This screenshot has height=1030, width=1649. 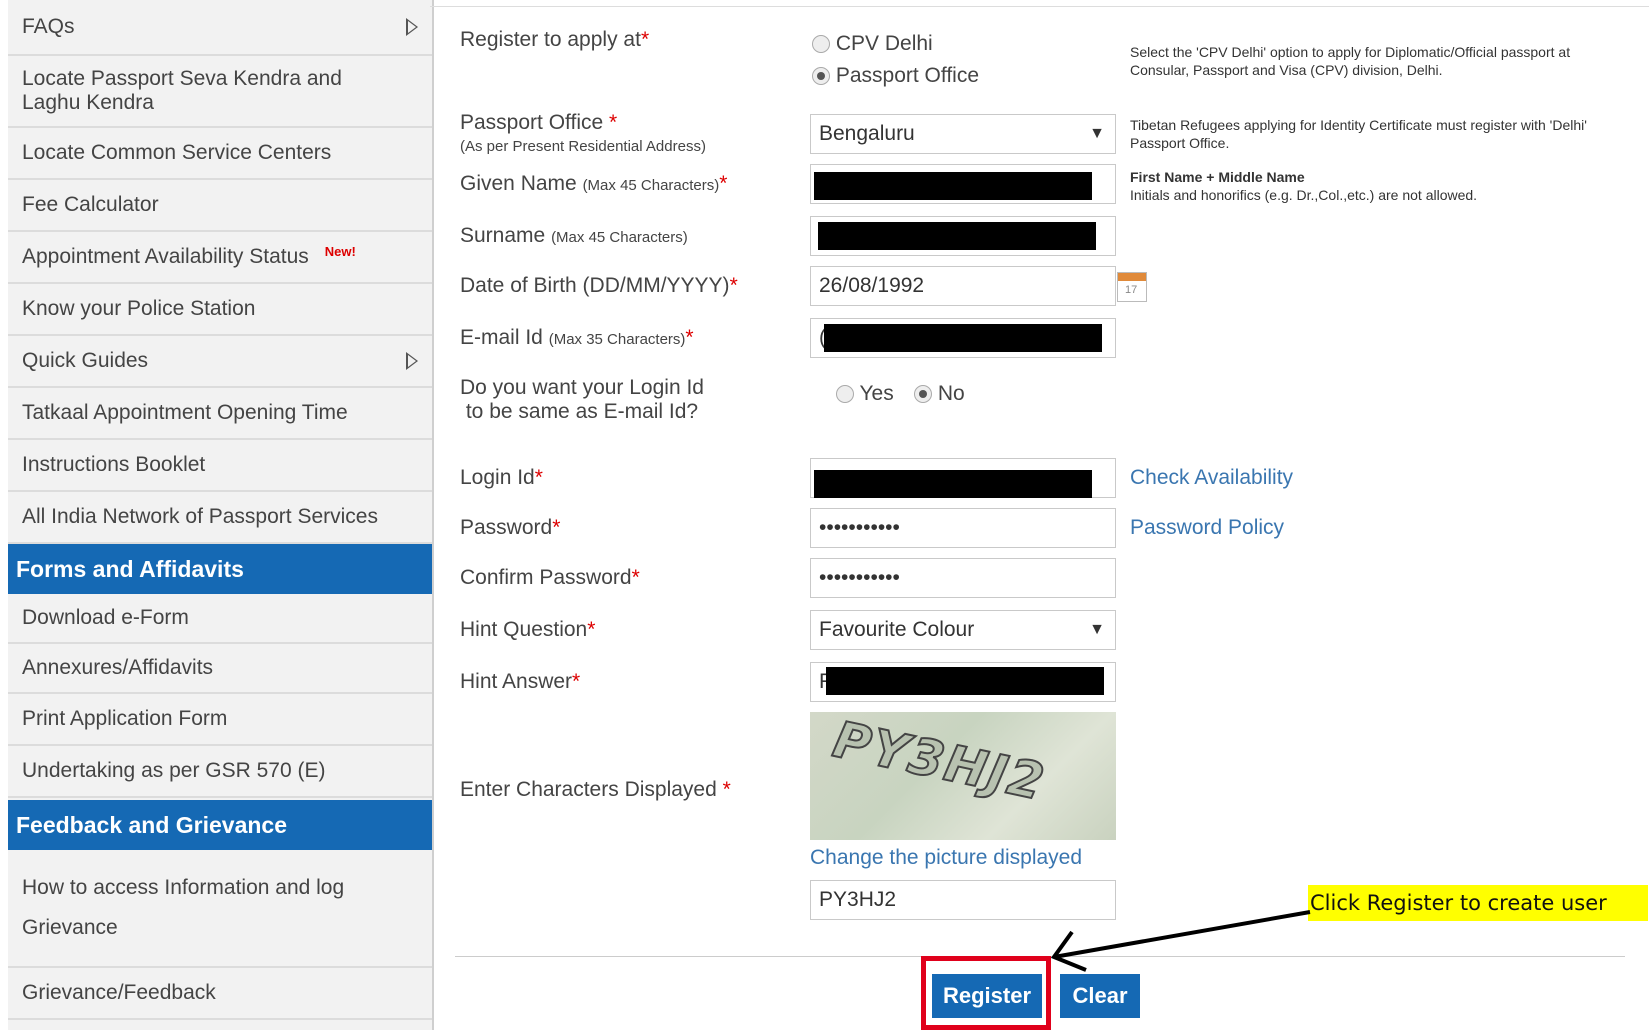 I want to click on sidebar-item-undertaking: Undertaking as per GSR 570 (E), so click(x=220, y=772).